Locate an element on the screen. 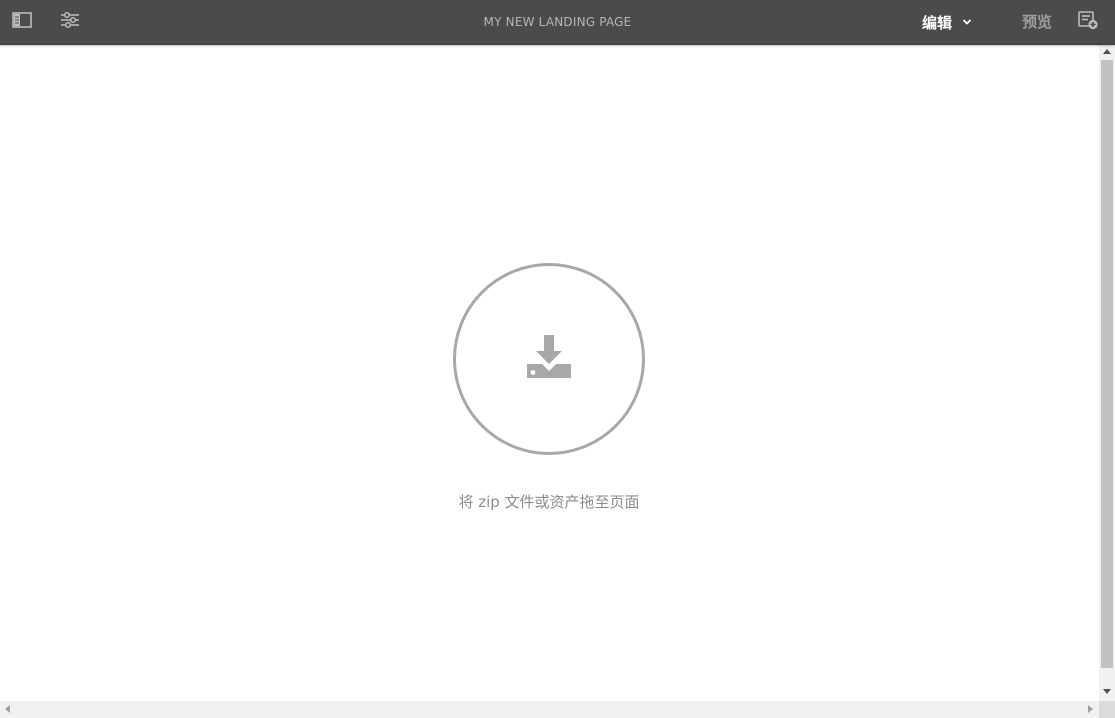 Image resolution: width=1115 pixels, height=718 pixels. mode-label: 编辑 is located at coordinates (937, 22).